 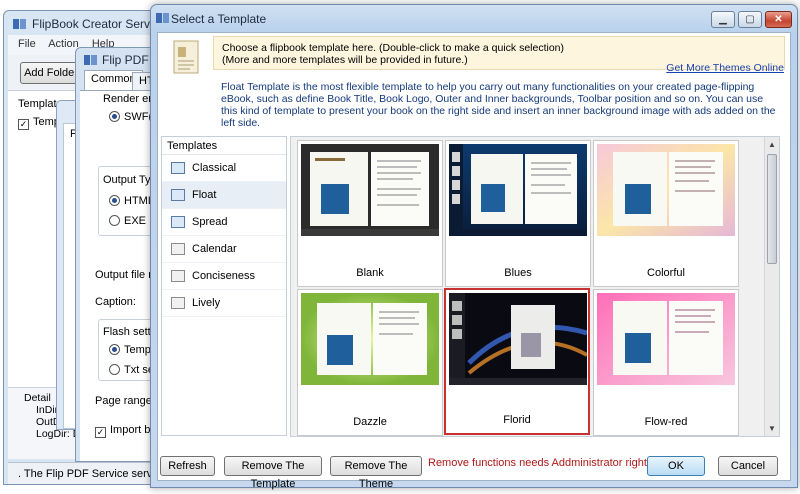 What do you see at coordinates (723, 19) in the screenshot?
I see `minimize-icon: ▁` at bounding box center [723, 19].